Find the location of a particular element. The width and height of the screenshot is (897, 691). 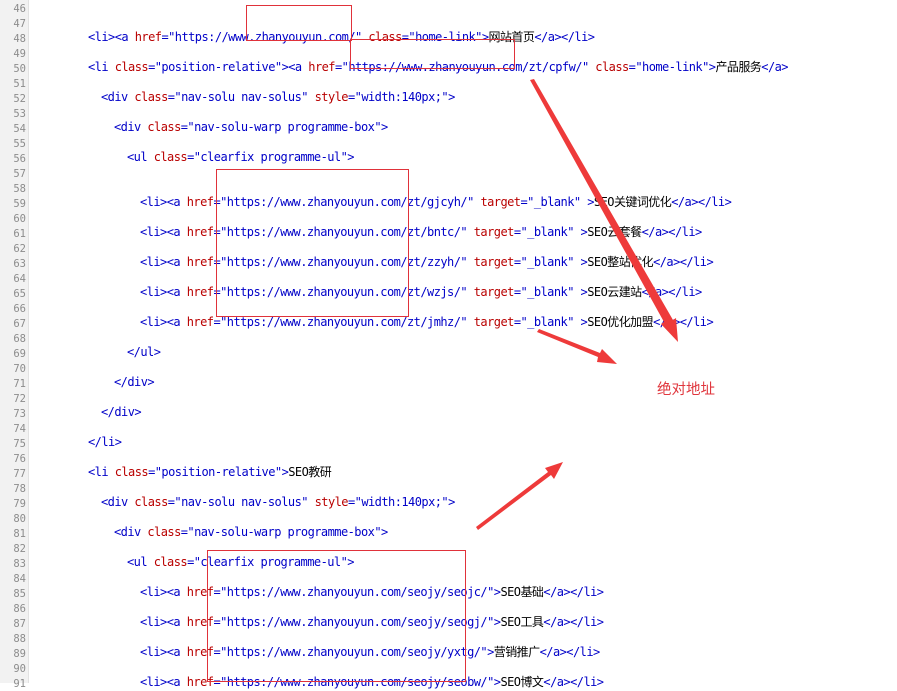

annotation-arrows is located at coordinates (577, 304).